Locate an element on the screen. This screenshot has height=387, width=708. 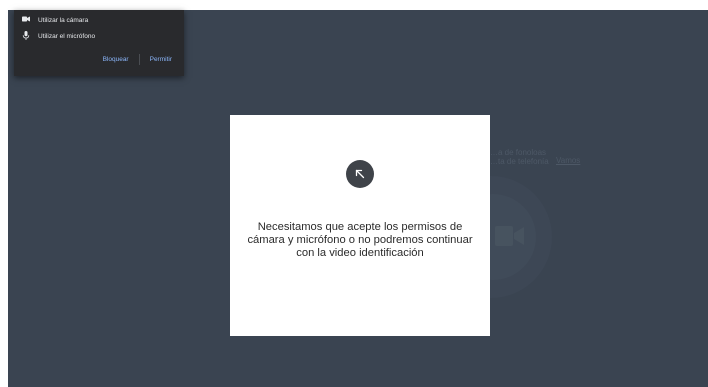
camera-icon is located at coordinates (26, 20).